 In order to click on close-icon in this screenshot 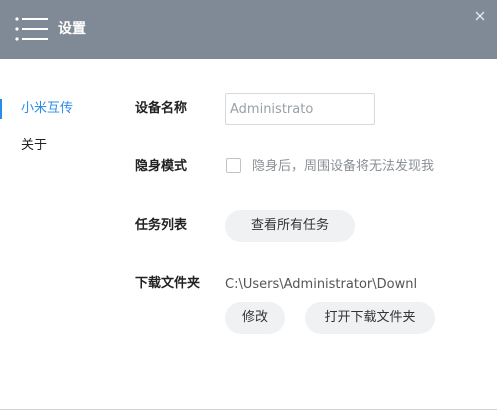, I will do `click(480, 16)`.